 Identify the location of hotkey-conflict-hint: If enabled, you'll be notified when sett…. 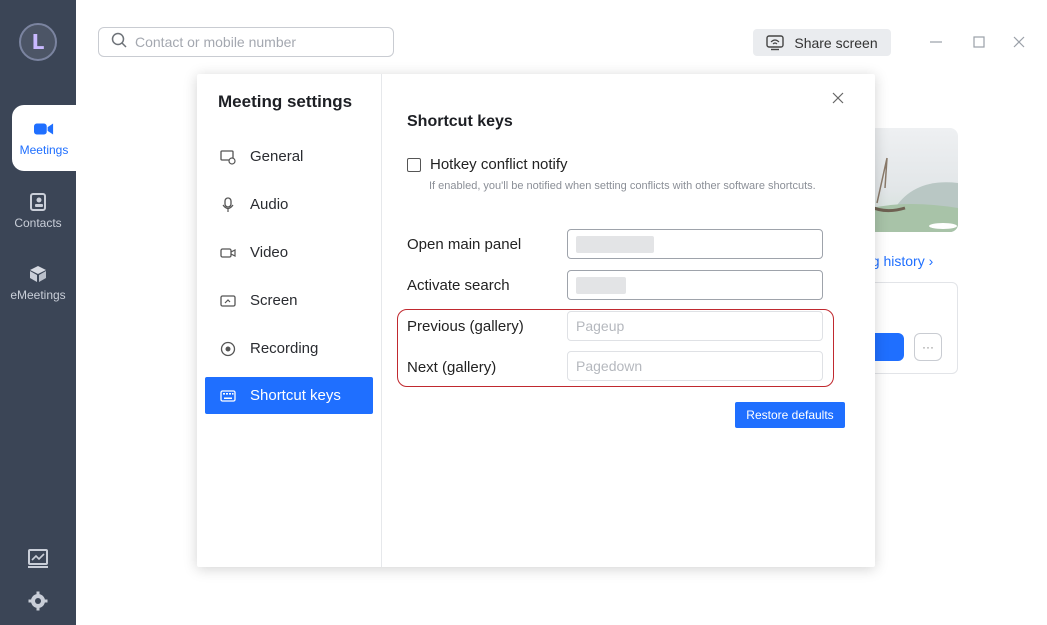
(622, 186).